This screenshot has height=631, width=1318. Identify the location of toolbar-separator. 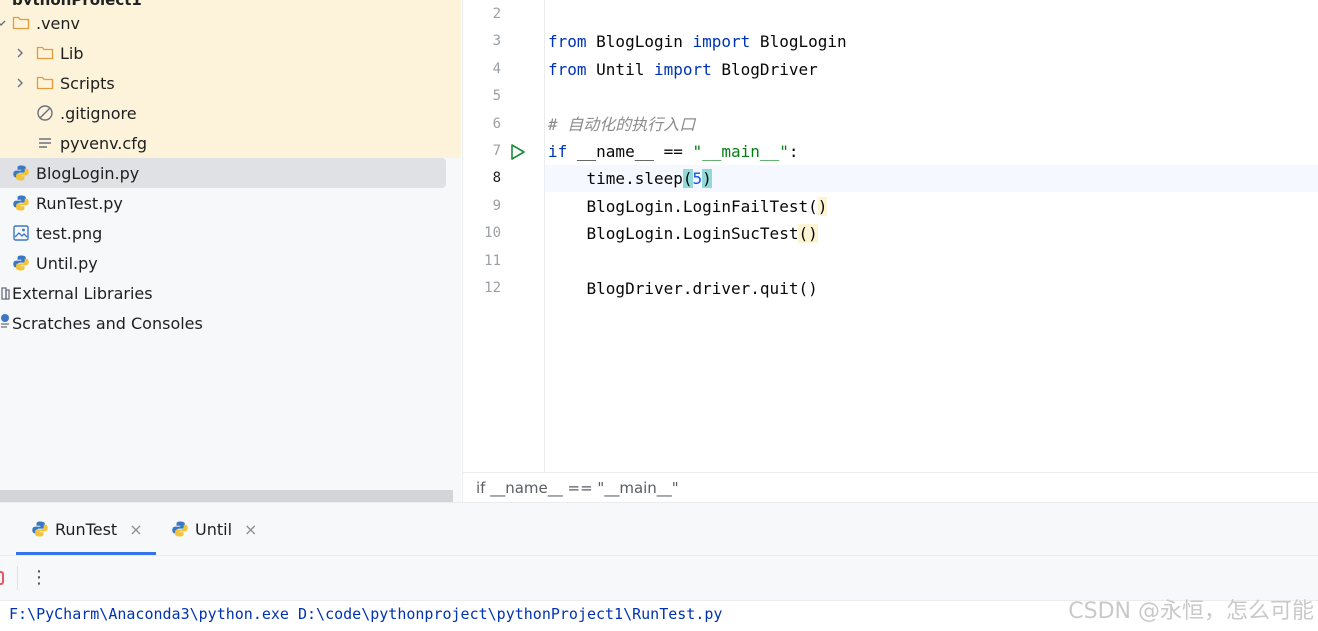
(17, 578).